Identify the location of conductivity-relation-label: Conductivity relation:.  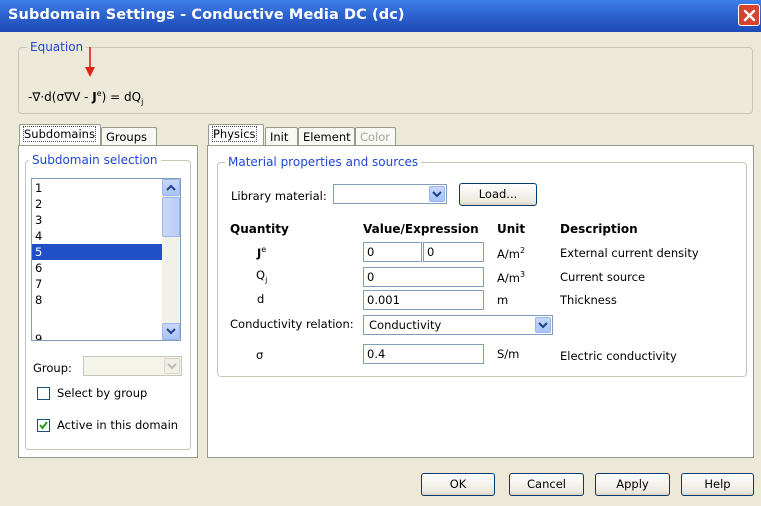
(292, 324).